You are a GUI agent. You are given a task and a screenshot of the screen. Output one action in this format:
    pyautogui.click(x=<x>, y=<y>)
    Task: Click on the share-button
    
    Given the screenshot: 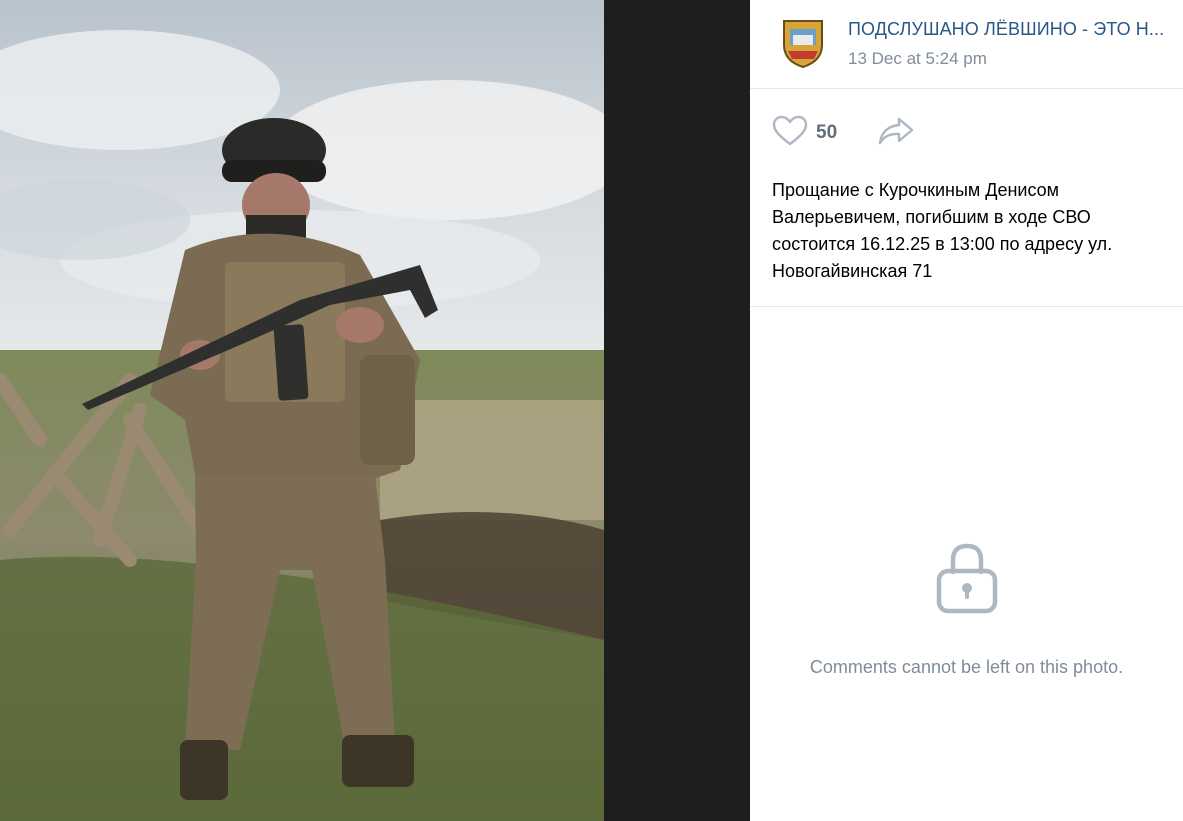 What is the action you would take?
    pyautogui.click(x=896, y=133)
    